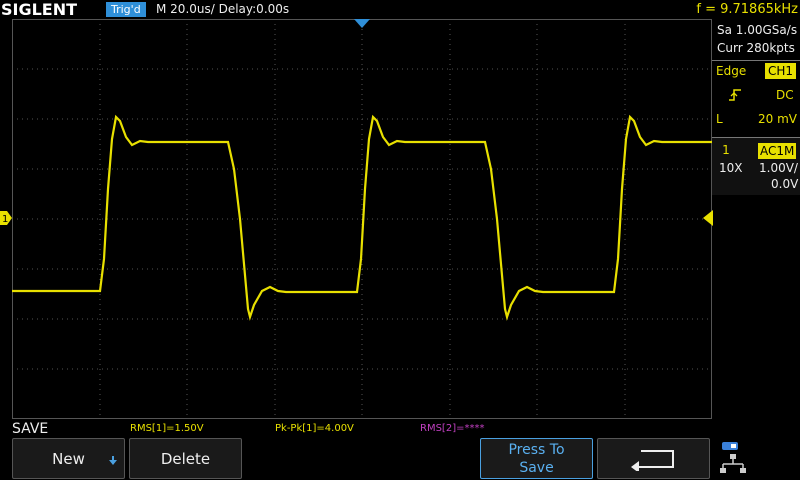  Describe the element at coordinates (719, 119) in the screenshot. I see `trigger-level-label: L` at that location.